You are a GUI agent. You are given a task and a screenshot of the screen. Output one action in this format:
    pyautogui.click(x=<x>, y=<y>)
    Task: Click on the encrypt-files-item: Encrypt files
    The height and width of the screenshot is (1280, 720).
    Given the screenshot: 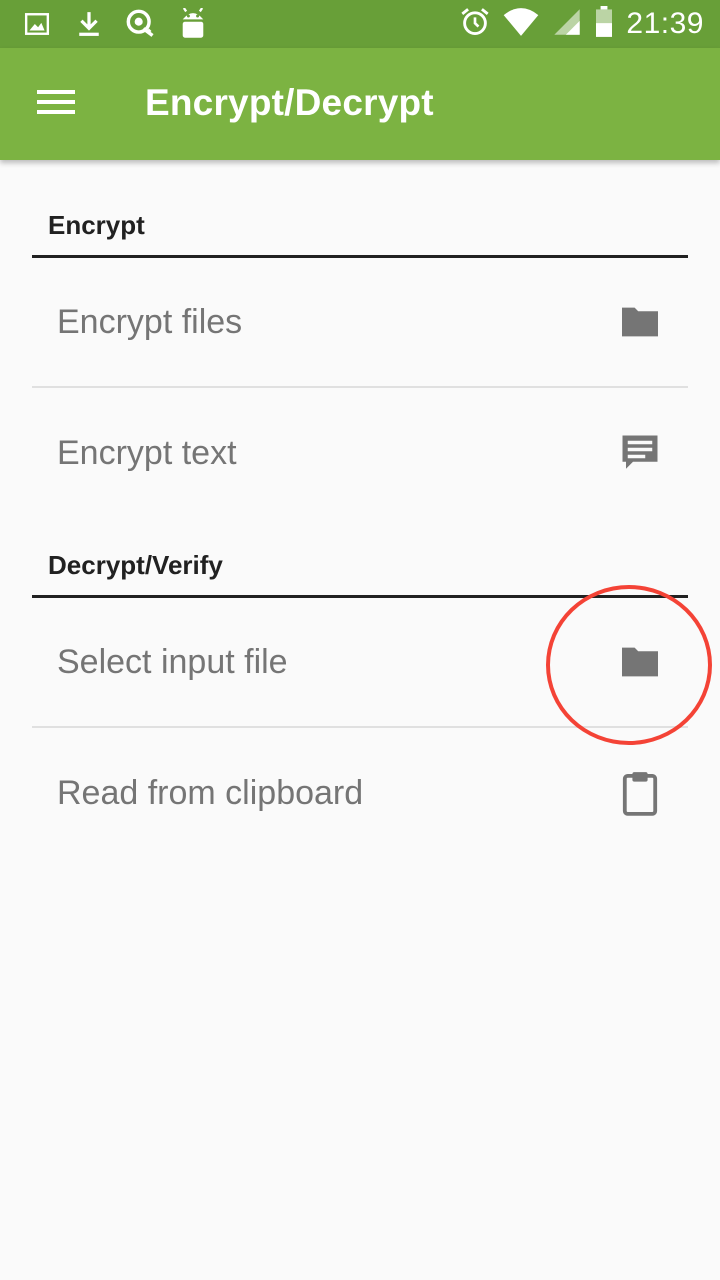 What is the action you would take?
    pyautogui.click(x=360, y=323)
    